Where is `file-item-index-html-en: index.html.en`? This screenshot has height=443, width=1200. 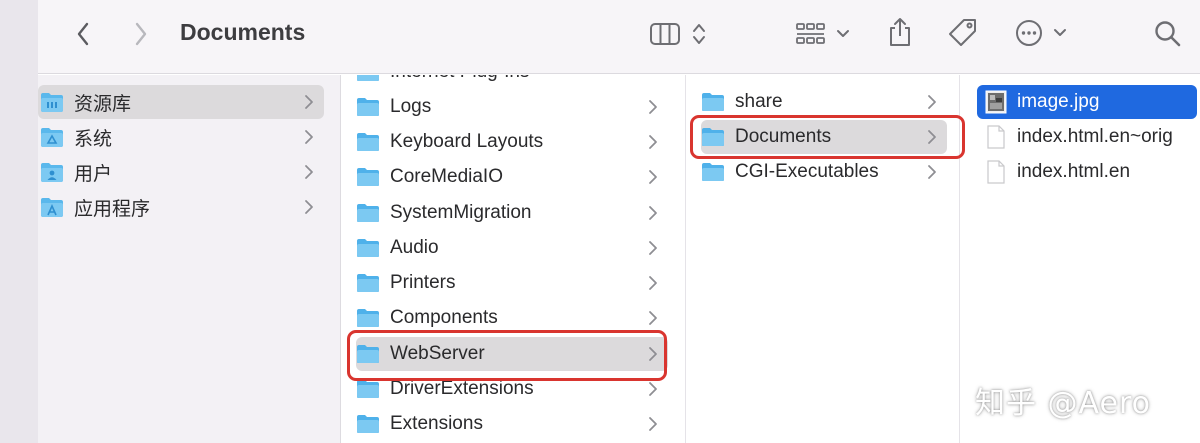
file-item-index-html-en: index.html.en is located at coordinates (1087, 172).